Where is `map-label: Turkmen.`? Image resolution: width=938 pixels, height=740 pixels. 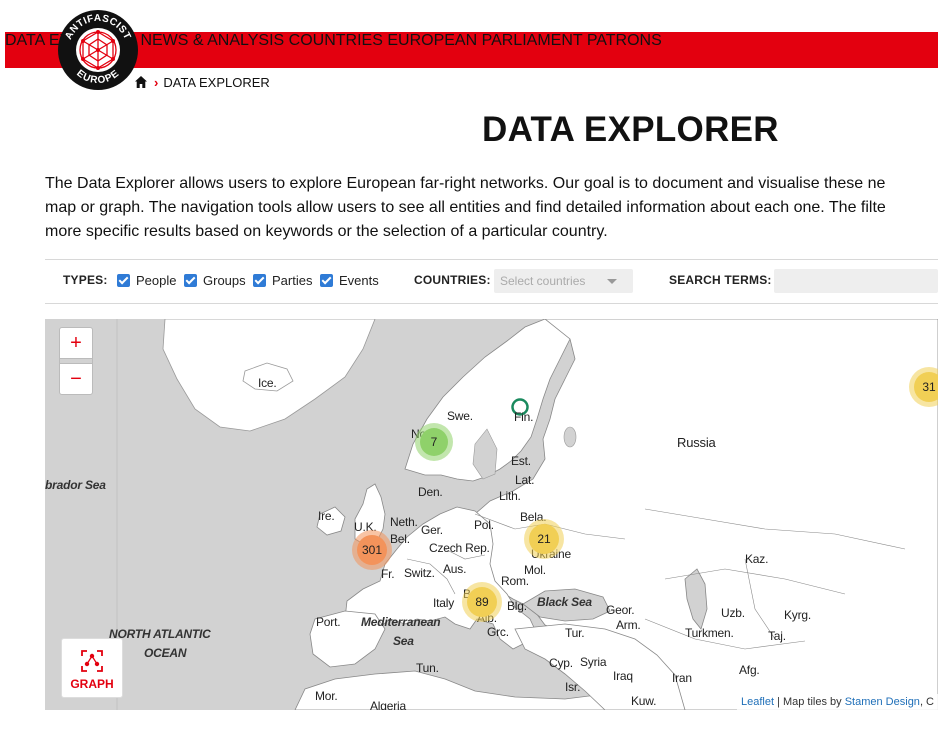 map-label: Turkmen. is located at coordinates (709, 633).